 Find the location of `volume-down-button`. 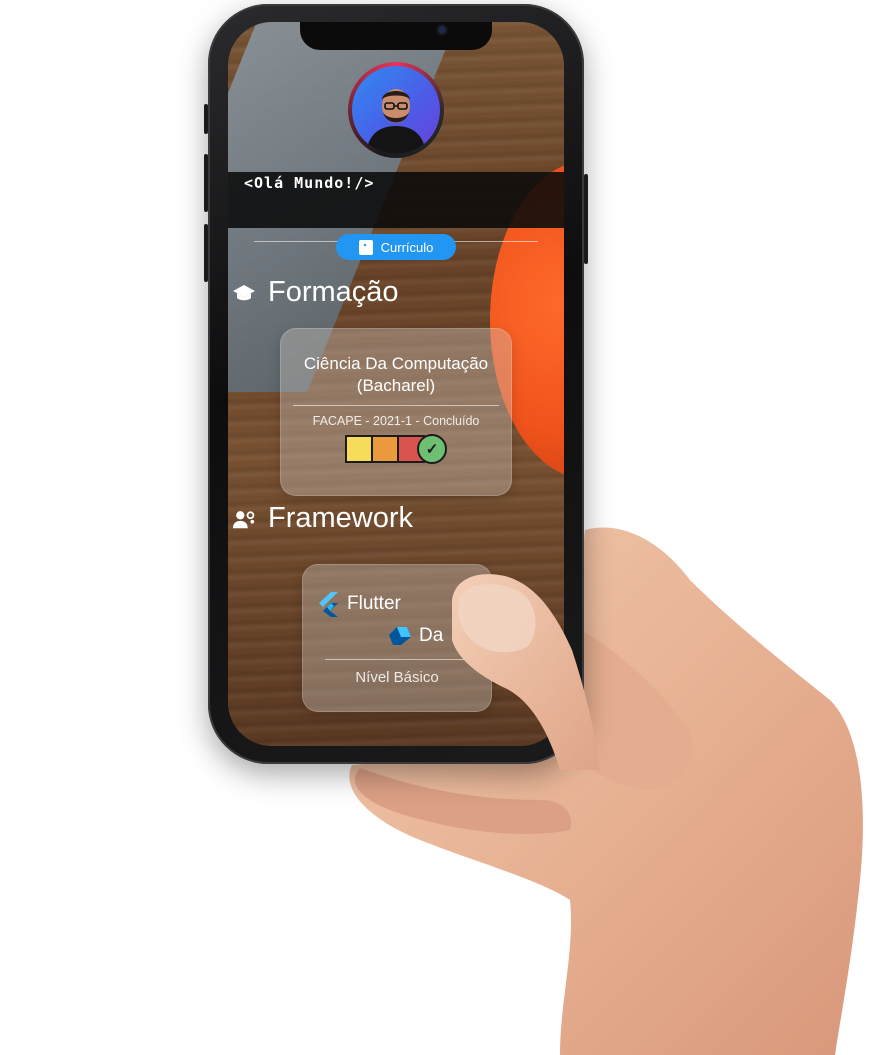

volume-down-button is located at coordinates (206, 253).